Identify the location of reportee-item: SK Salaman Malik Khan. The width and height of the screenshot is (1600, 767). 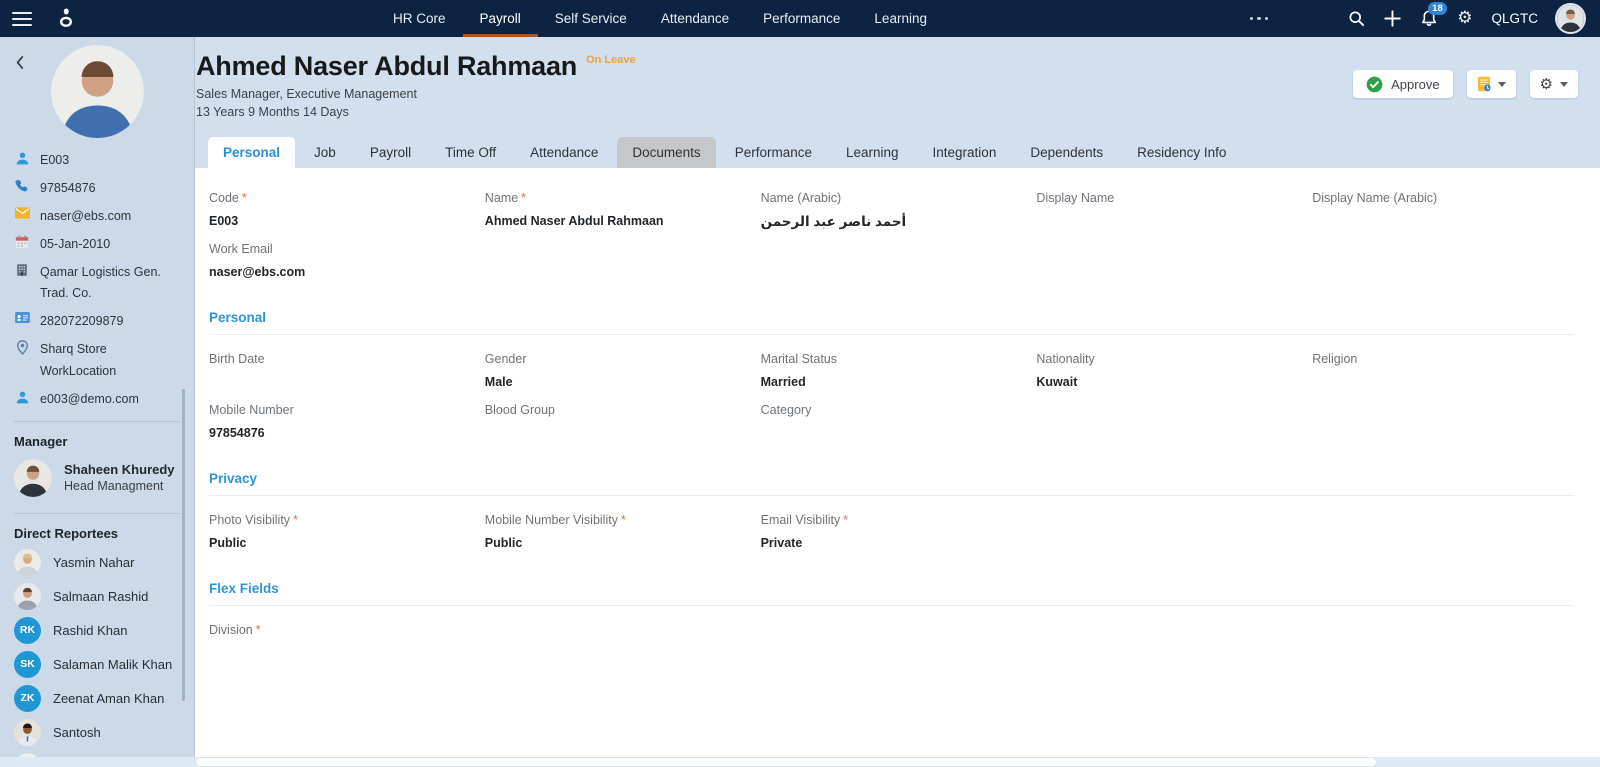
(97, 664).